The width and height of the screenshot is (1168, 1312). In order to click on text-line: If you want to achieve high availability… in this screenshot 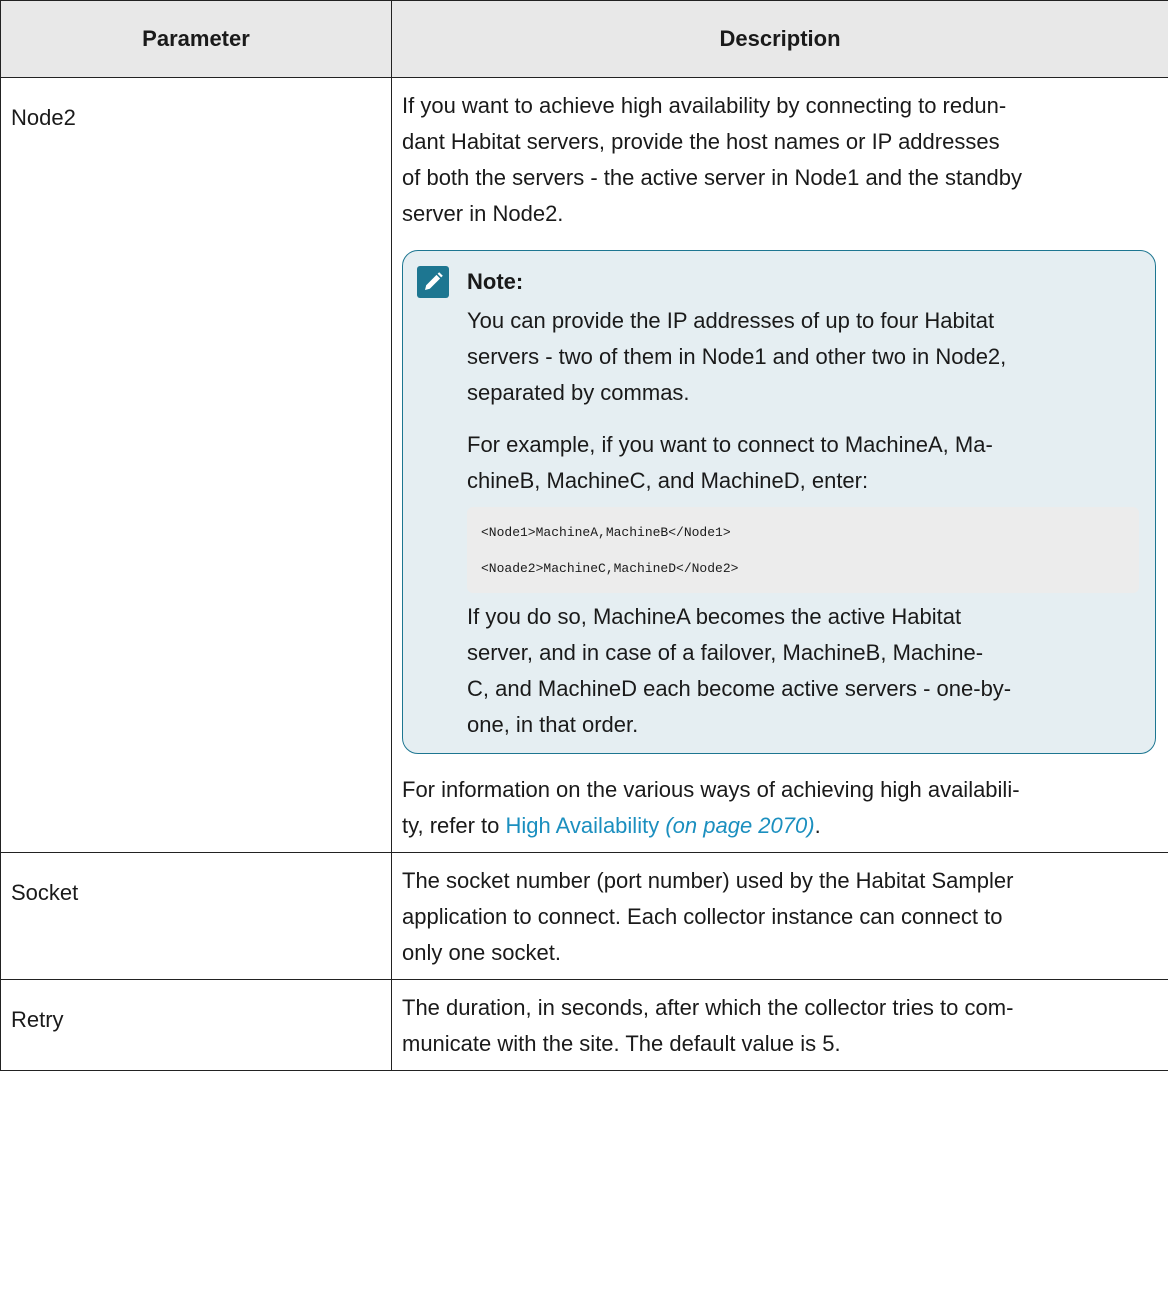, I will do `click(704, 105)`.